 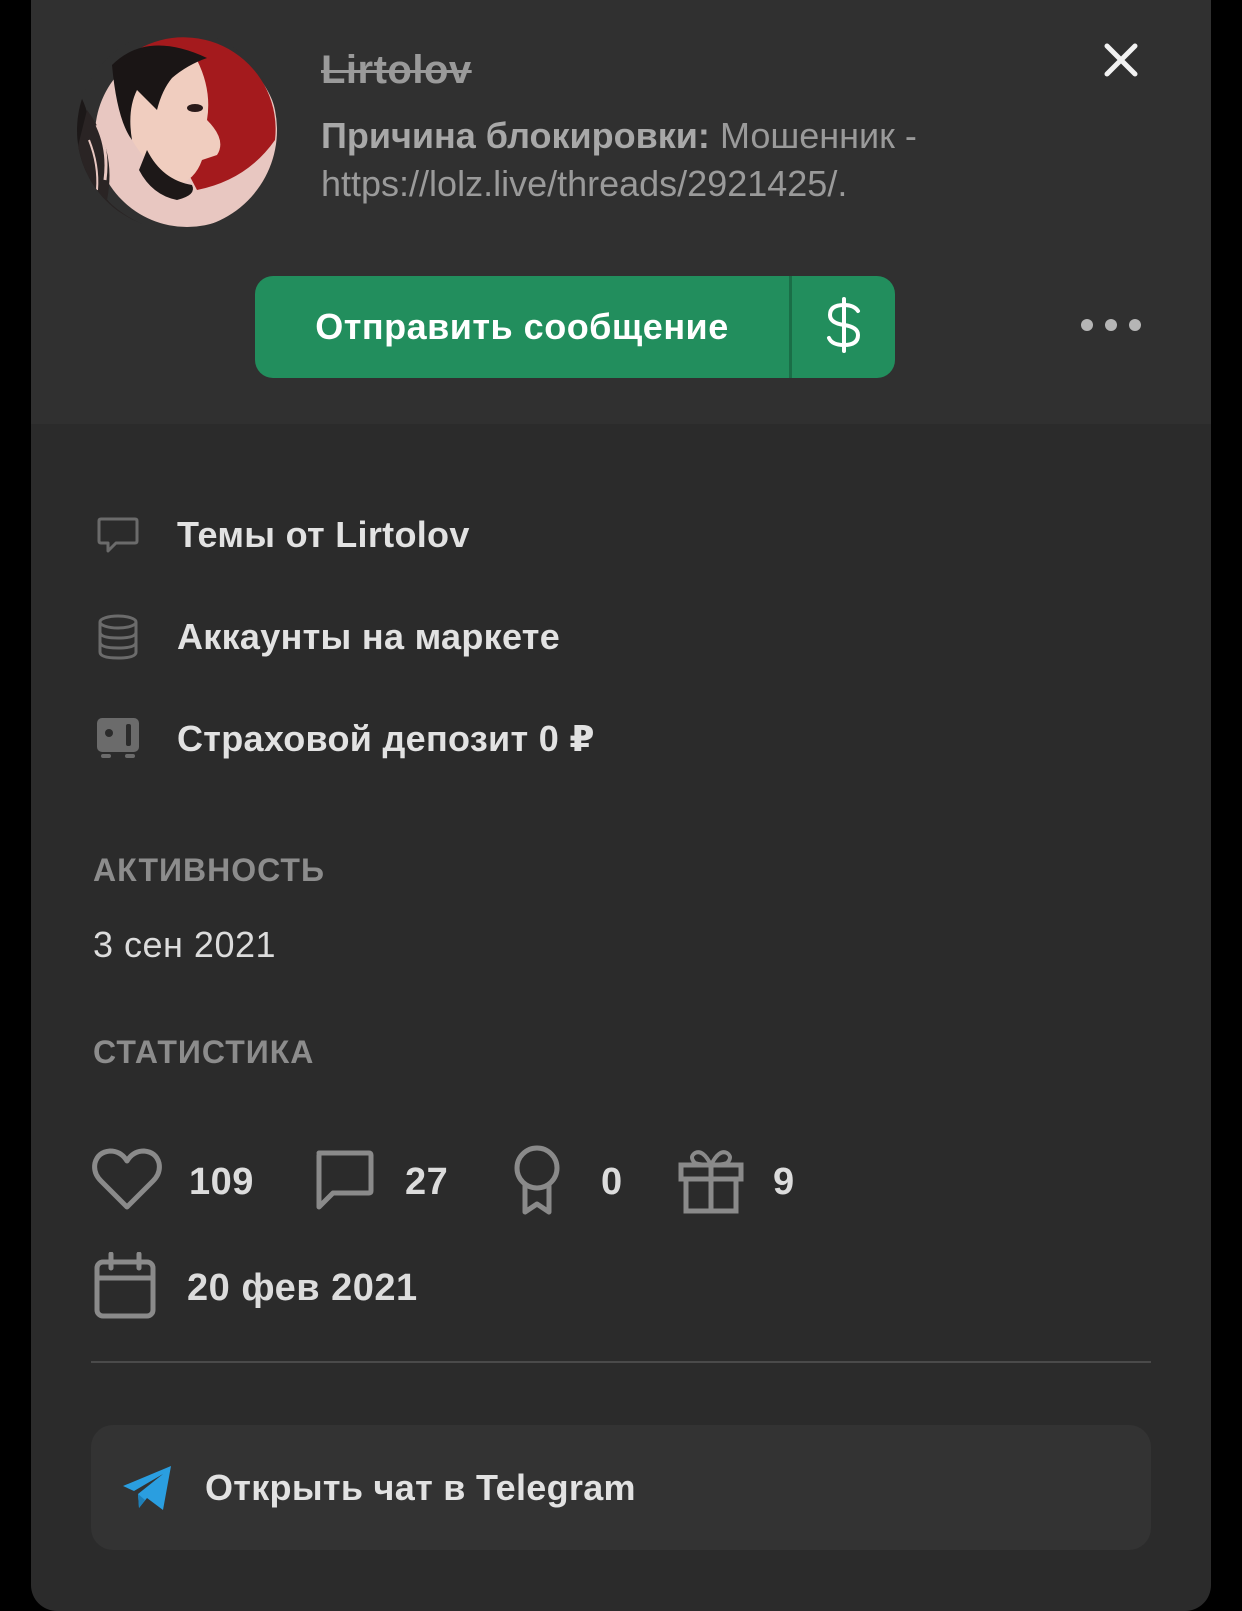 I want to click on heart-icon, so click(x=127, y=1182).